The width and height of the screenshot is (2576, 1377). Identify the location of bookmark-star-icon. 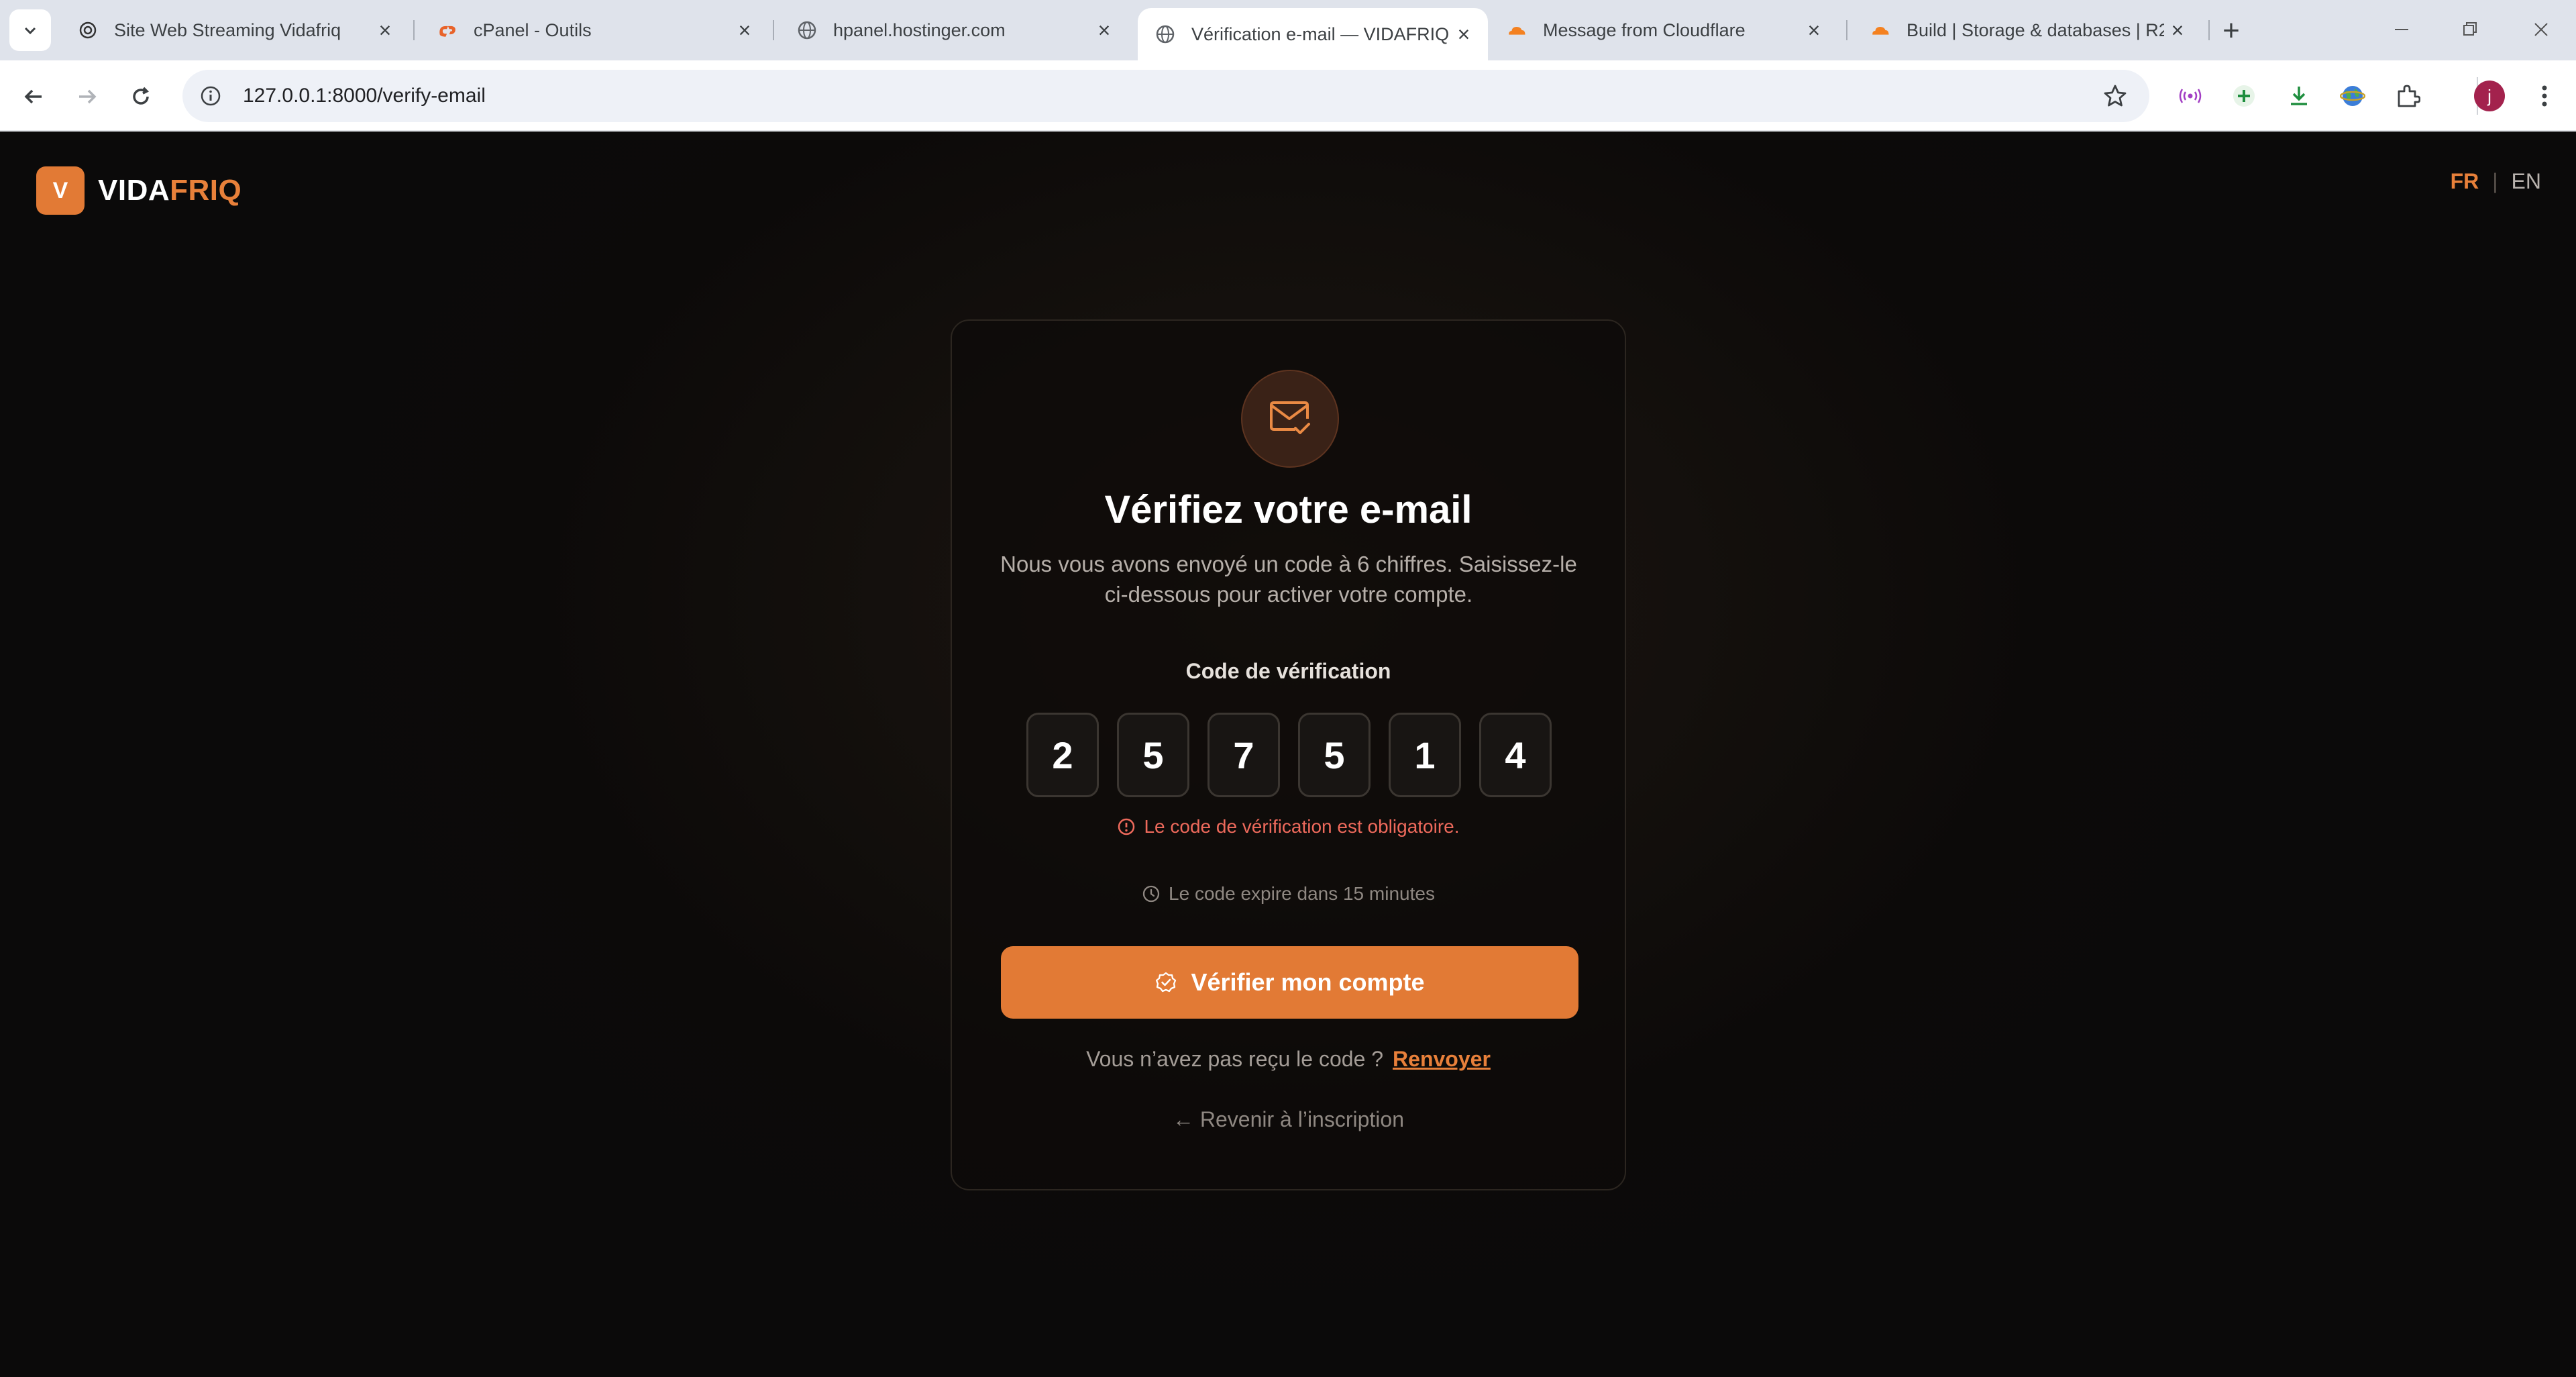
(2115, 96).